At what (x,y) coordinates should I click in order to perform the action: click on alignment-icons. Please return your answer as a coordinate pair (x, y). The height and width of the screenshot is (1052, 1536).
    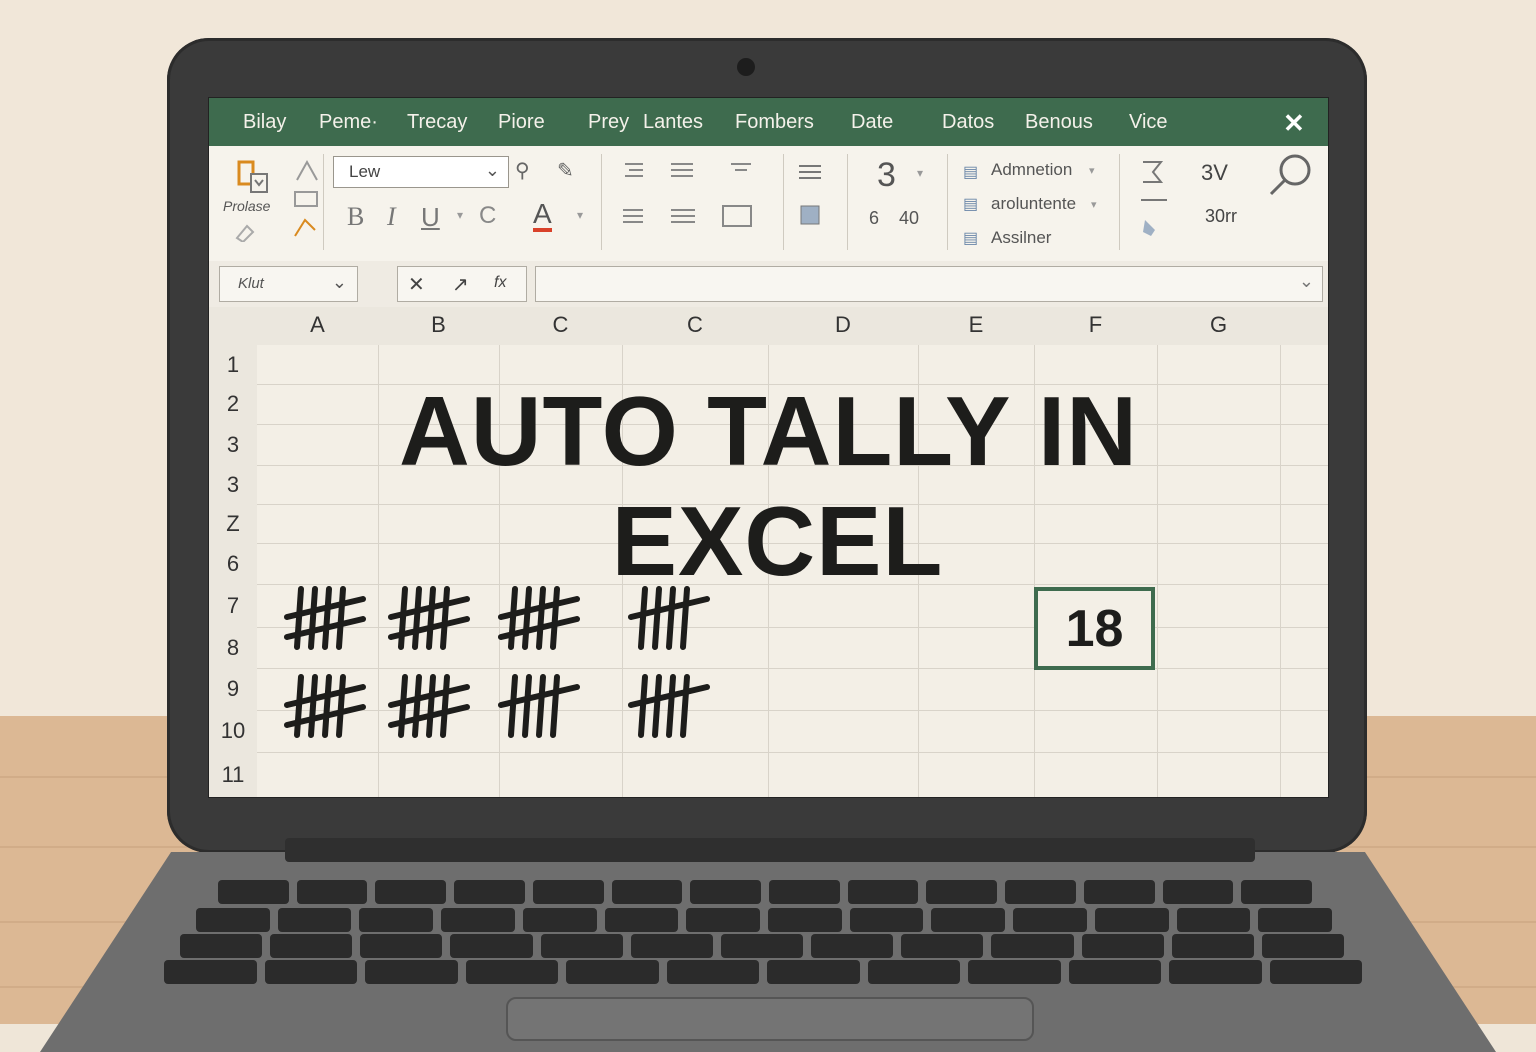
    Looking at the image, I should click on (704, 200).